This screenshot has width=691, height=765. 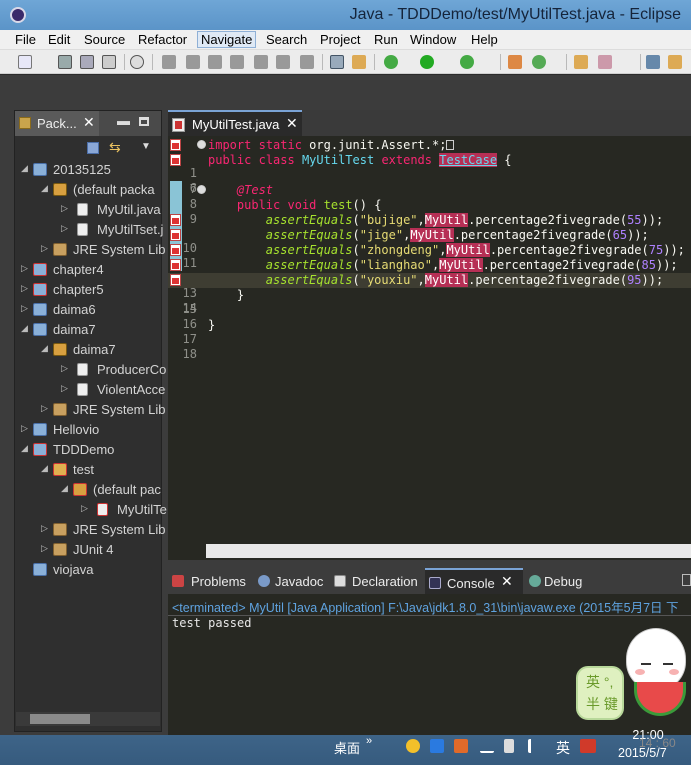 What do you see at coordinates (123, 120) in the screenshot?
I see `minimize-icon: ▬` at bounding box center [123, 120].